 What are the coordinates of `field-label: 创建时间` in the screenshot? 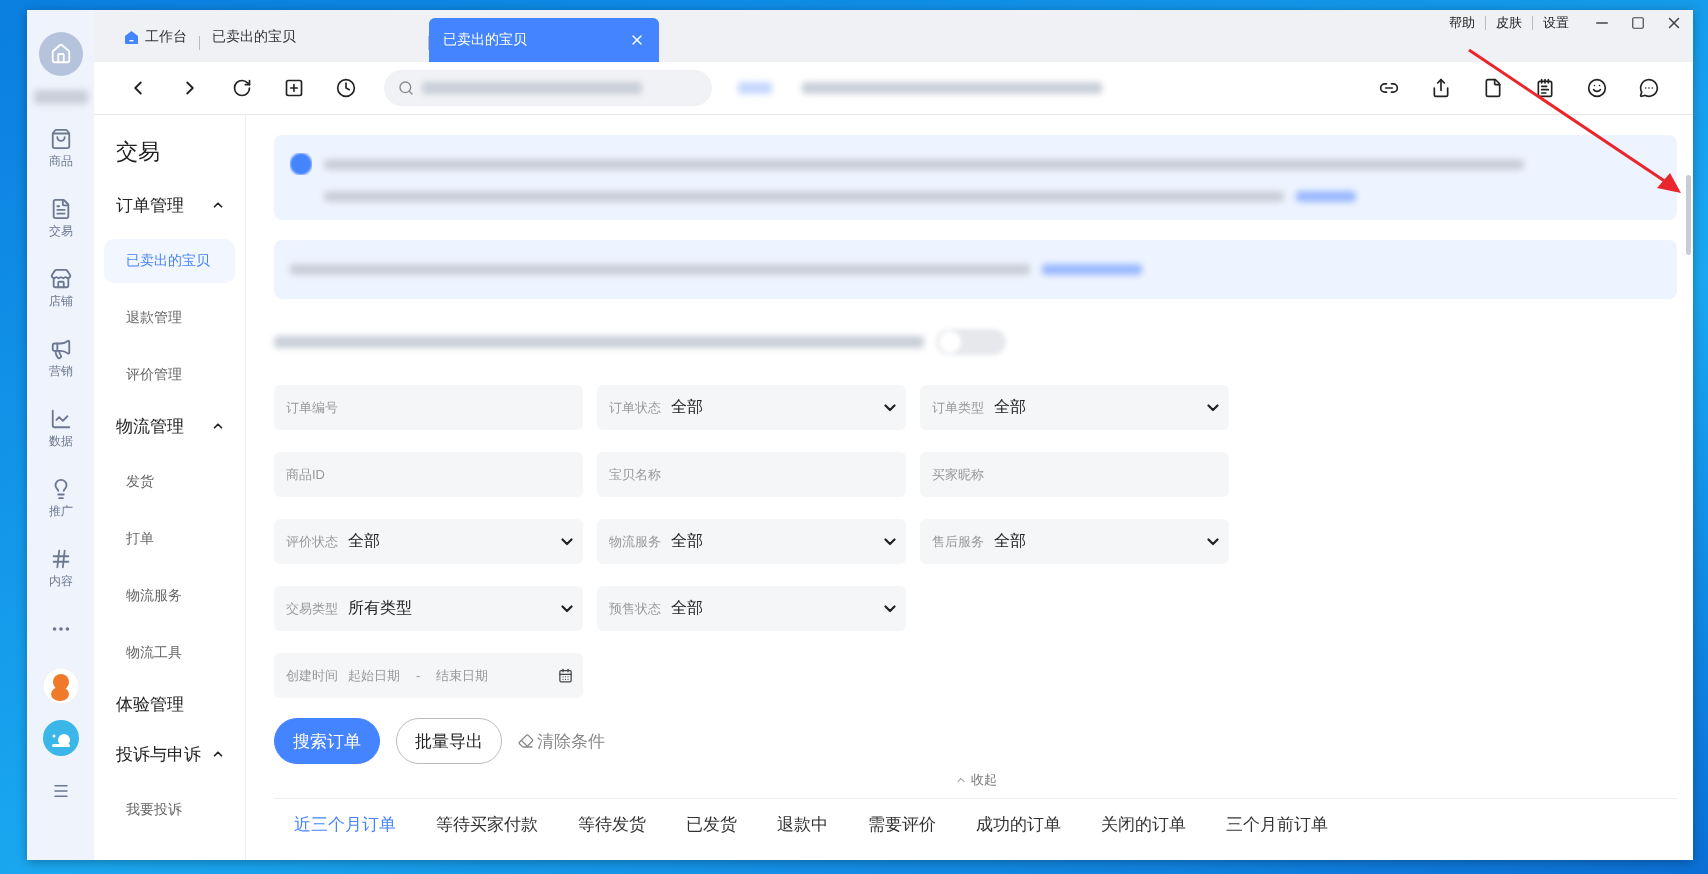 It's located at (312, 675).